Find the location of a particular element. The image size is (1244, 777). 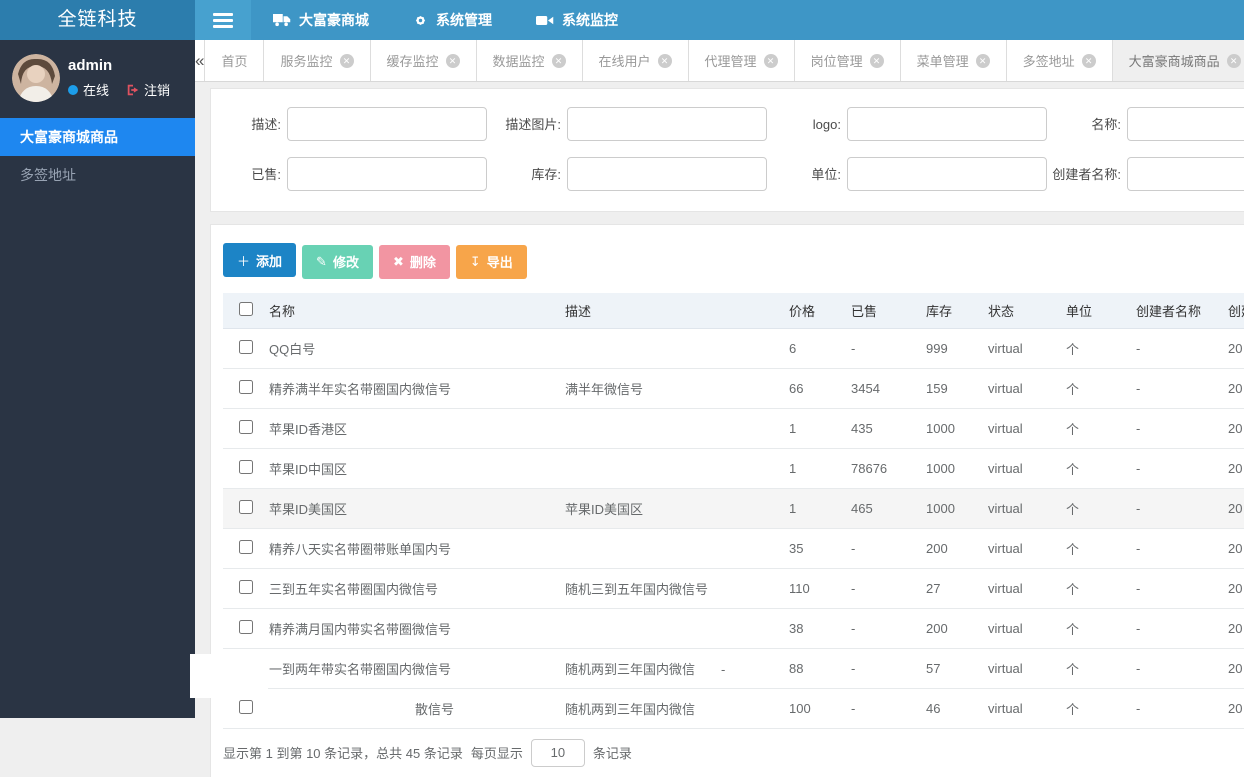

search-field-0-3: 名称: is located at coordinates (1147, 124).